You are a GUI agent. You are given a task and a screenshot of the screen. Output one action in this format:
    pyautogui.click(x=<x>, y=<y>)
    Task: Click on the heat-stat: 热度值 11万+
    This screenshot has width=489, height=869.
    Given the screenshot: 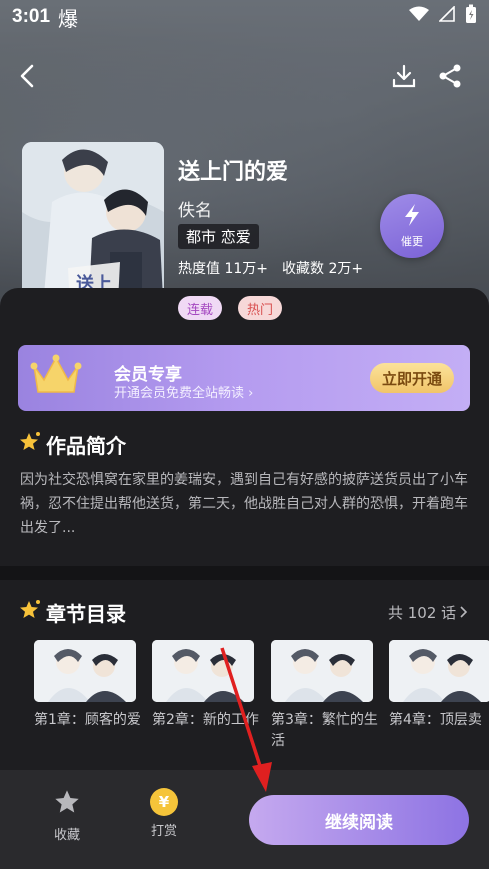 What is the action you would take?
    pyautogui.click(x=223, y=269)
    